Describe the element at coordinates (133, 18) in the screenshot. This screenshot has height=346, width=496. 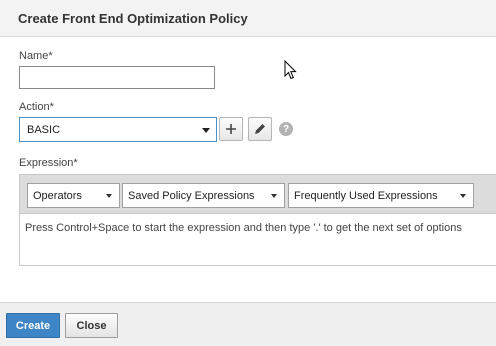
I see `dialog-title: Create Front End Optimization Policy` at that location.